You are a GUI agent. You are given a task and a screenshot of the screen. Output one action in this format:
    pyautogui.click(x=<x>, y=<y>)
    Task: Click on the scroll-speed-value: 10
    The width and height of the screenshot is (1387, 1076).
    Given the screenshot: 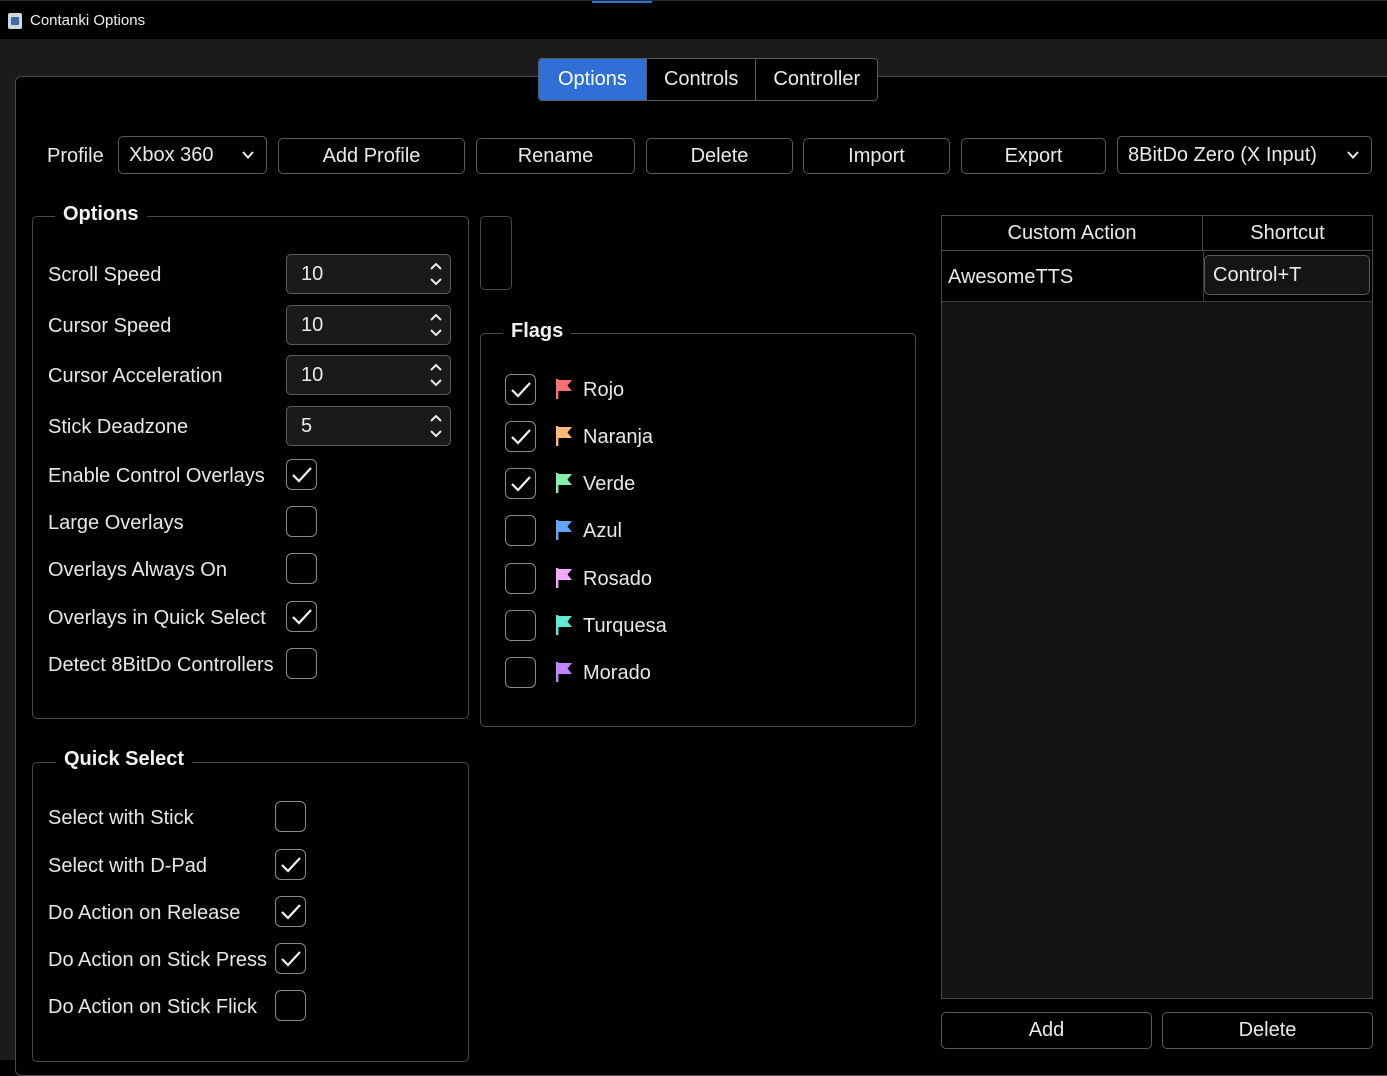 What is the action you would take?
    pyautogui.click(x=312, y=274)
    